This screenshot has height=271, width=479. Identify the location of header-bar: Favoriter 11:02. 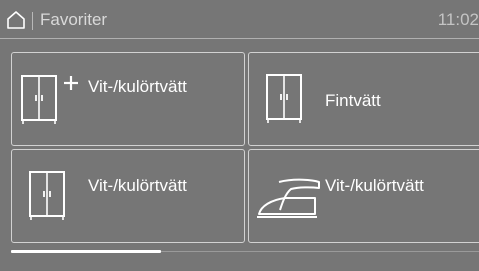
(239, 18).